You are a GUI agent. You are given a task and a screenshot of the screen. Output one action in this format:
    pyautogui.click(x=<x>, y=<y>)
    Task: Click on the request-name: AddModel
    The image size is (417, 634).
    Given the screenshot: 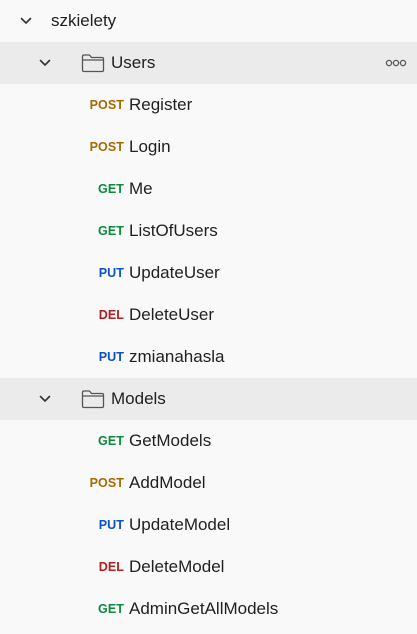 What is the action you would take?
    pyautogui.click(x=167, y=482)
    